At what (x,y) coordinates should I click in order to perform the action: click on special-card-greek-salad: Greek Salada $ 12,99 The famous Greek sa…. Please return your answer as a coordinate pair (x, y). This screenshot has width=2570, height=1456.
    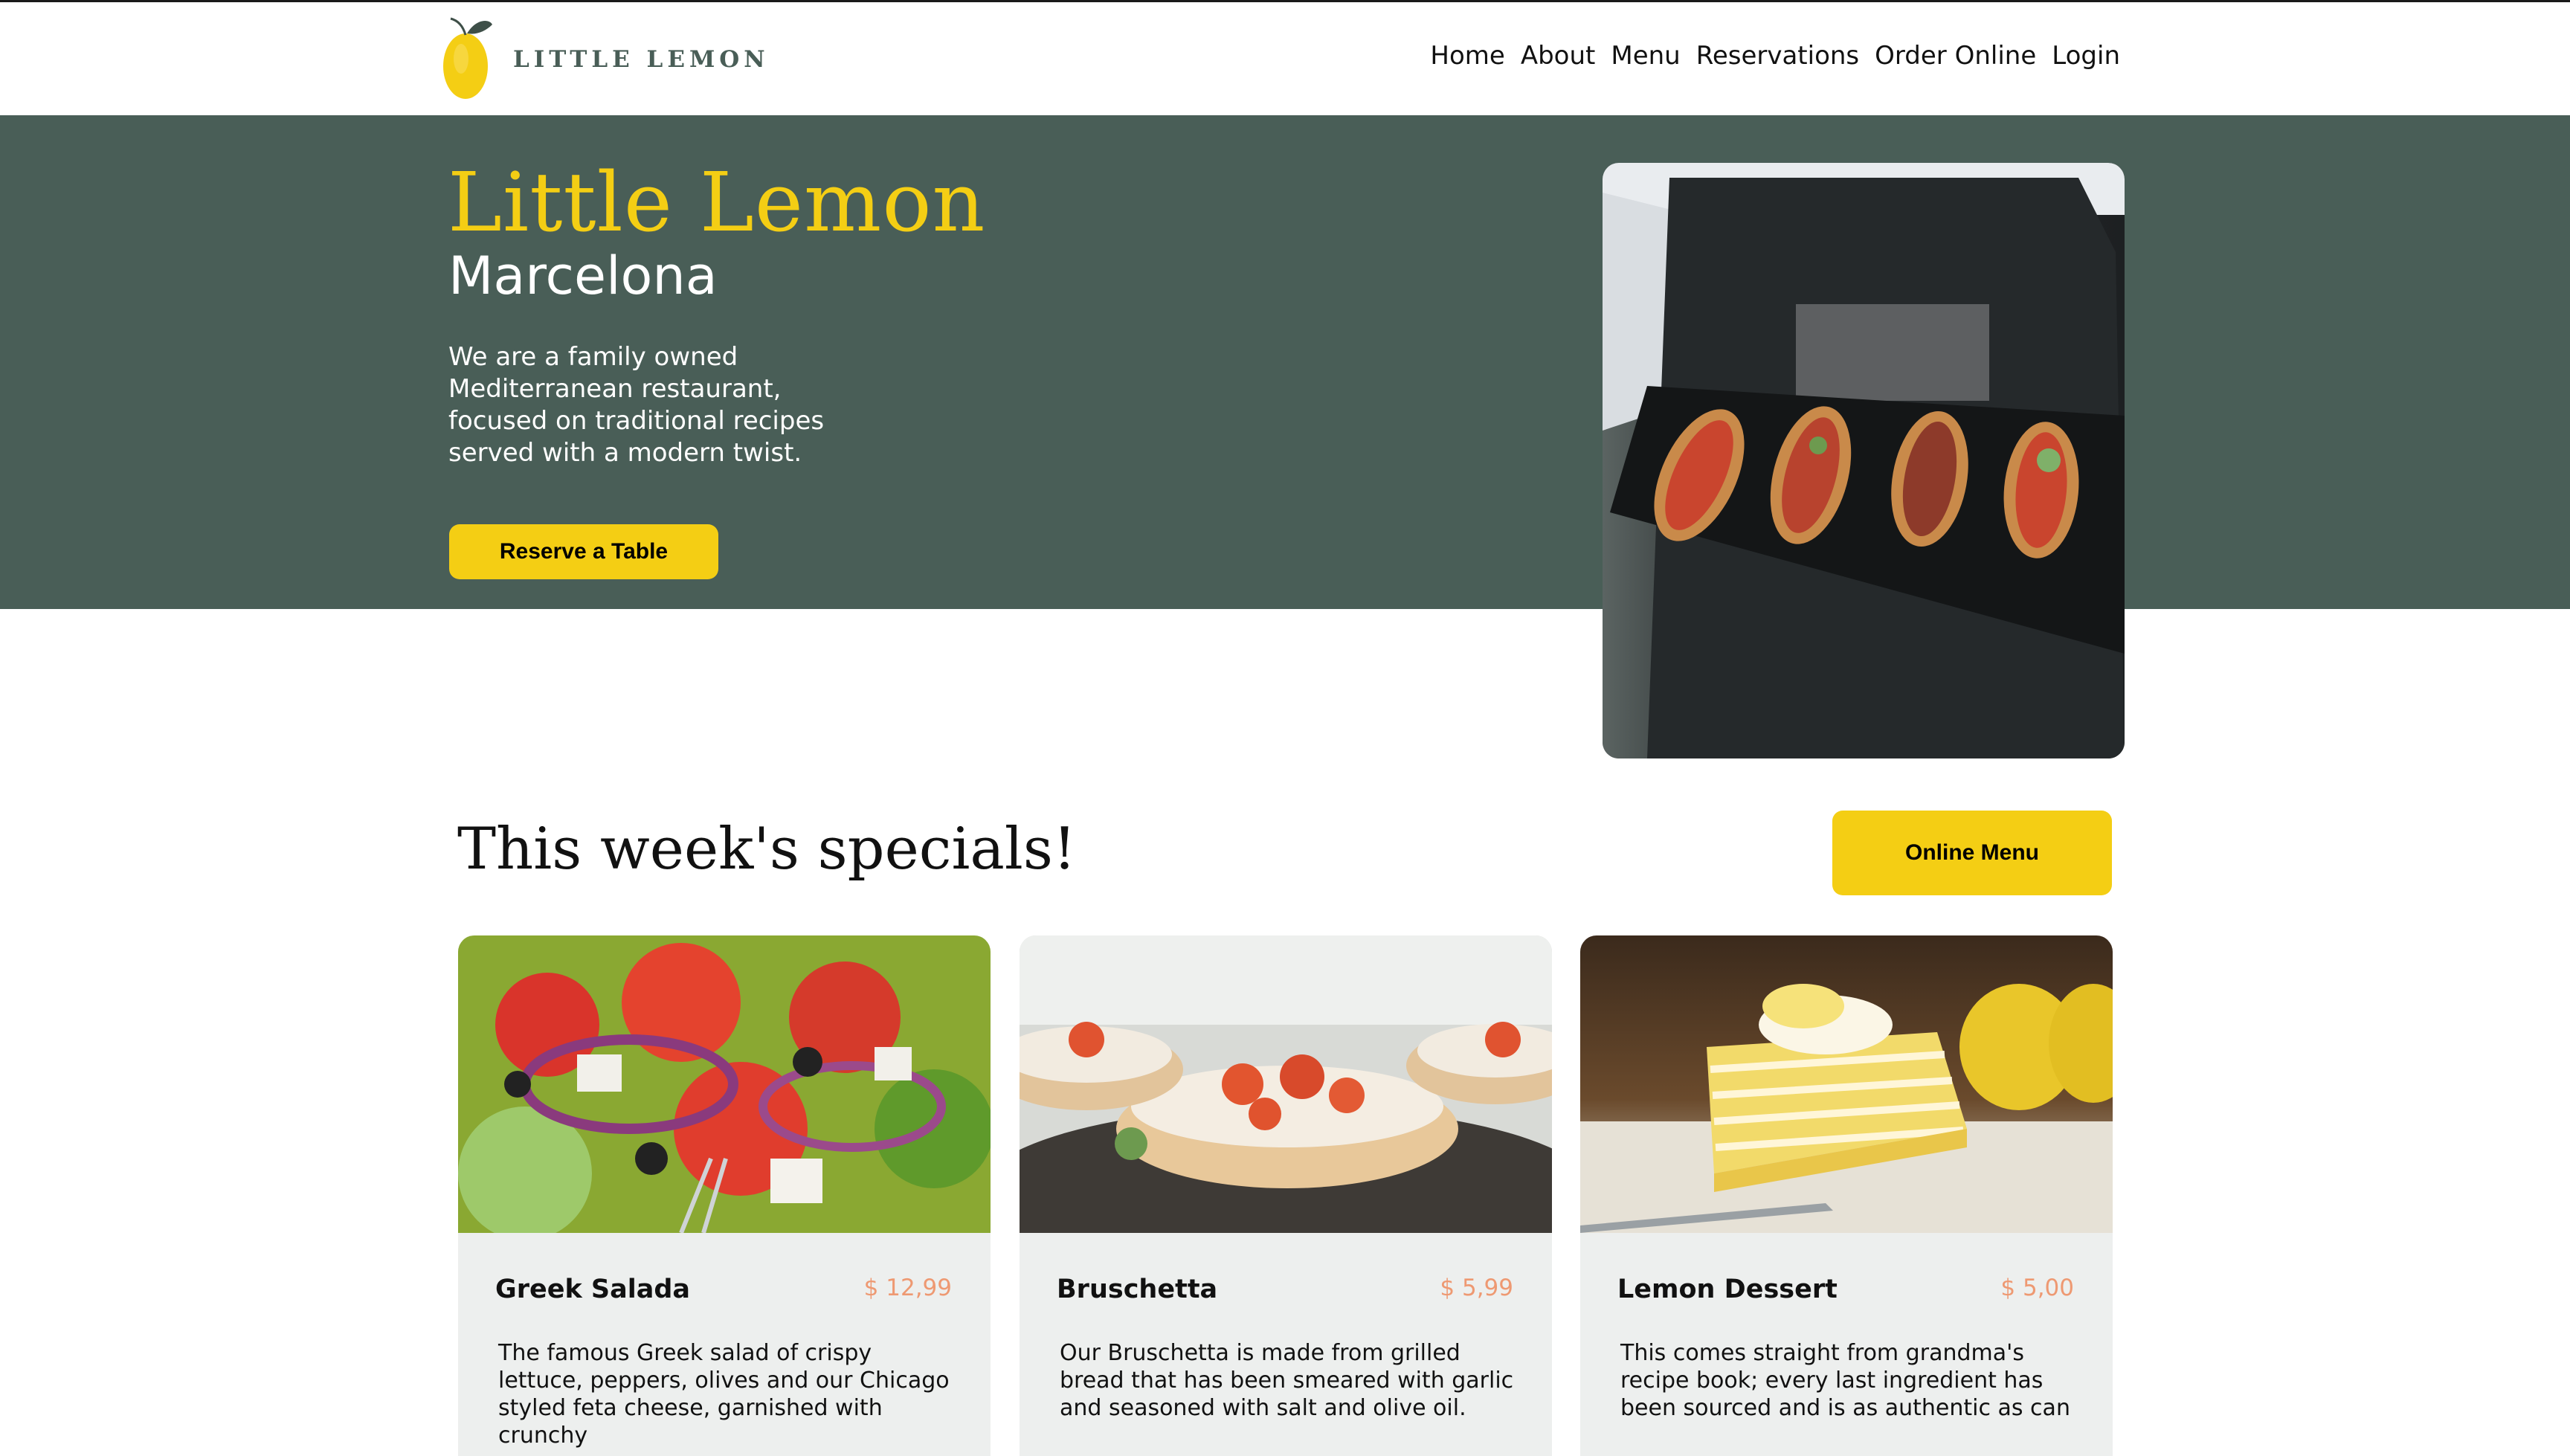
    Looking at the image, I should click on (725, 1195).